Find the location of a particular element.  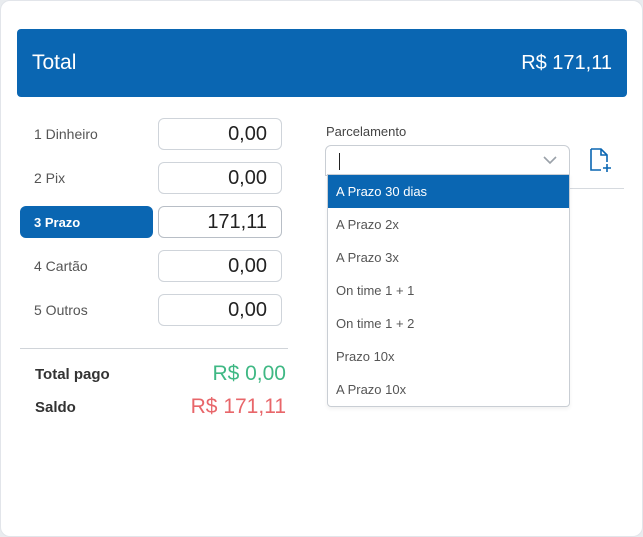

payment-method-outros: 5 Outros is located at coordinates (86, 310).